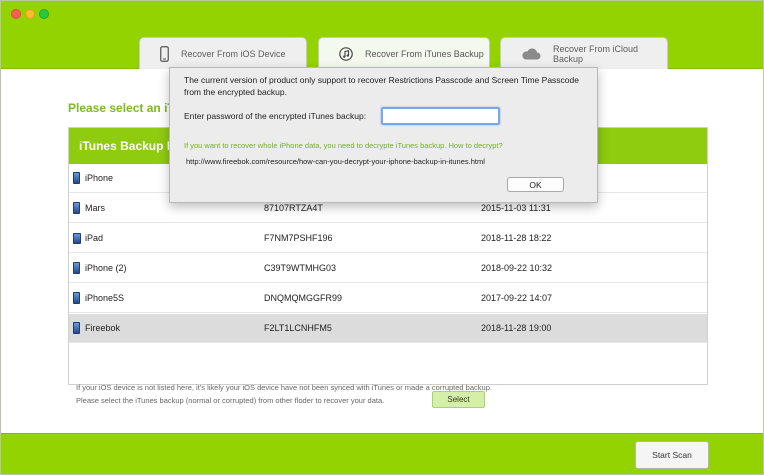  What do you see at coordinates (535, 184) in the screenshot?
I see `ok-button: OK` at bounding box center [535, 184].